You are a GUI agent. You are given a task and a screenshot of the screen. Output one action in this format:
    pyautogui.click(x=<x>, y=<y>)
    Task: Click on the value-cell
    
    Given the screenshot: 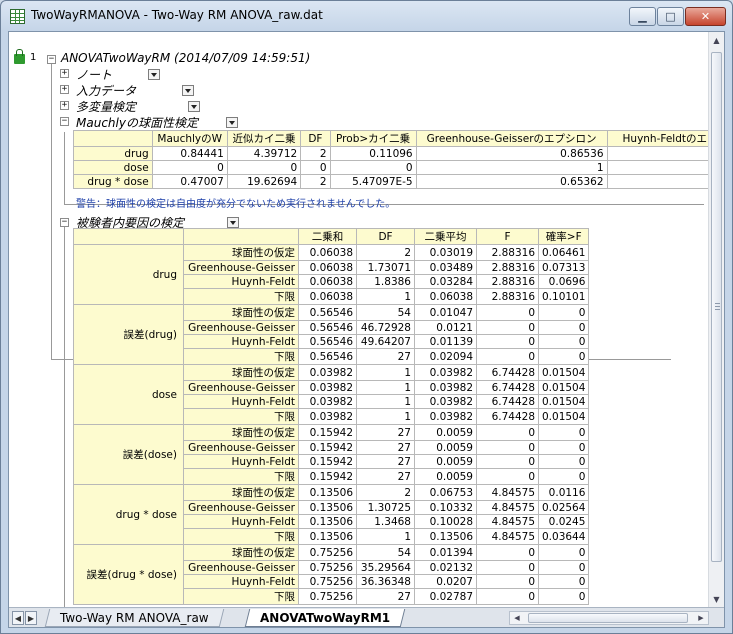 What is the action you would take?
    pyautogui.click(x=657, y=167)
    